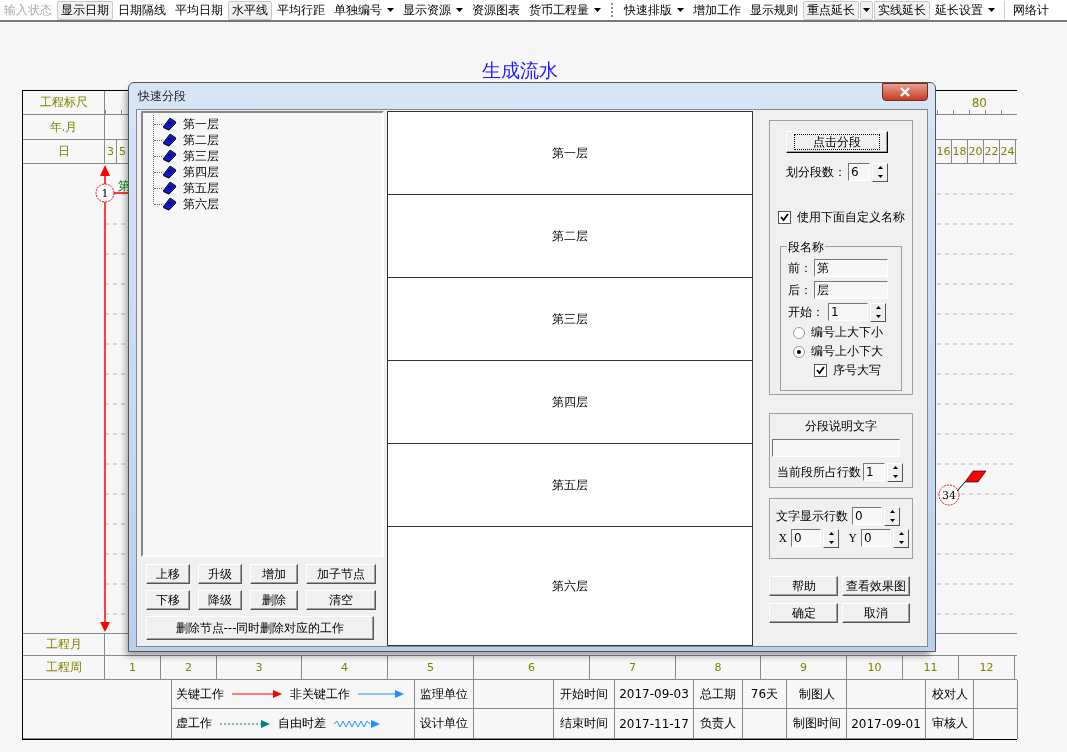  Describe the element at coordinates (718, 724) in the screenshot. I see `table-cell: 负责人` at that location.